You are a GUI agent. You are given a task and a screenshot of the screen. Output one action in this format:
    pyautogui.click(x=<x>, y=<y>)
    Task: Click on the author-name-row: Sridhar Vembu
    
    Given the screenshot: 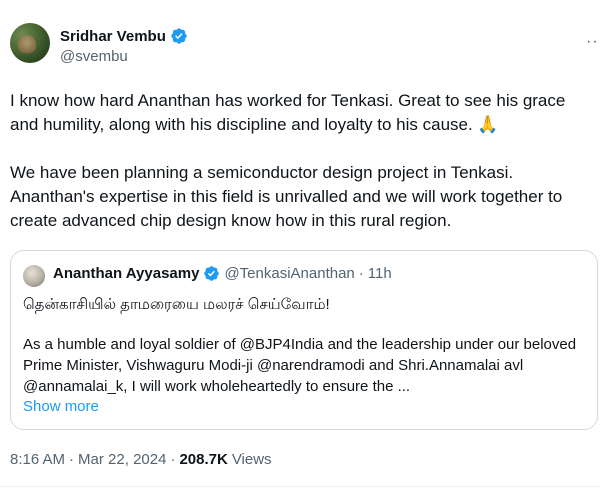 What is the action you would take?
    pyautogui.click(x=124, y=36)
    